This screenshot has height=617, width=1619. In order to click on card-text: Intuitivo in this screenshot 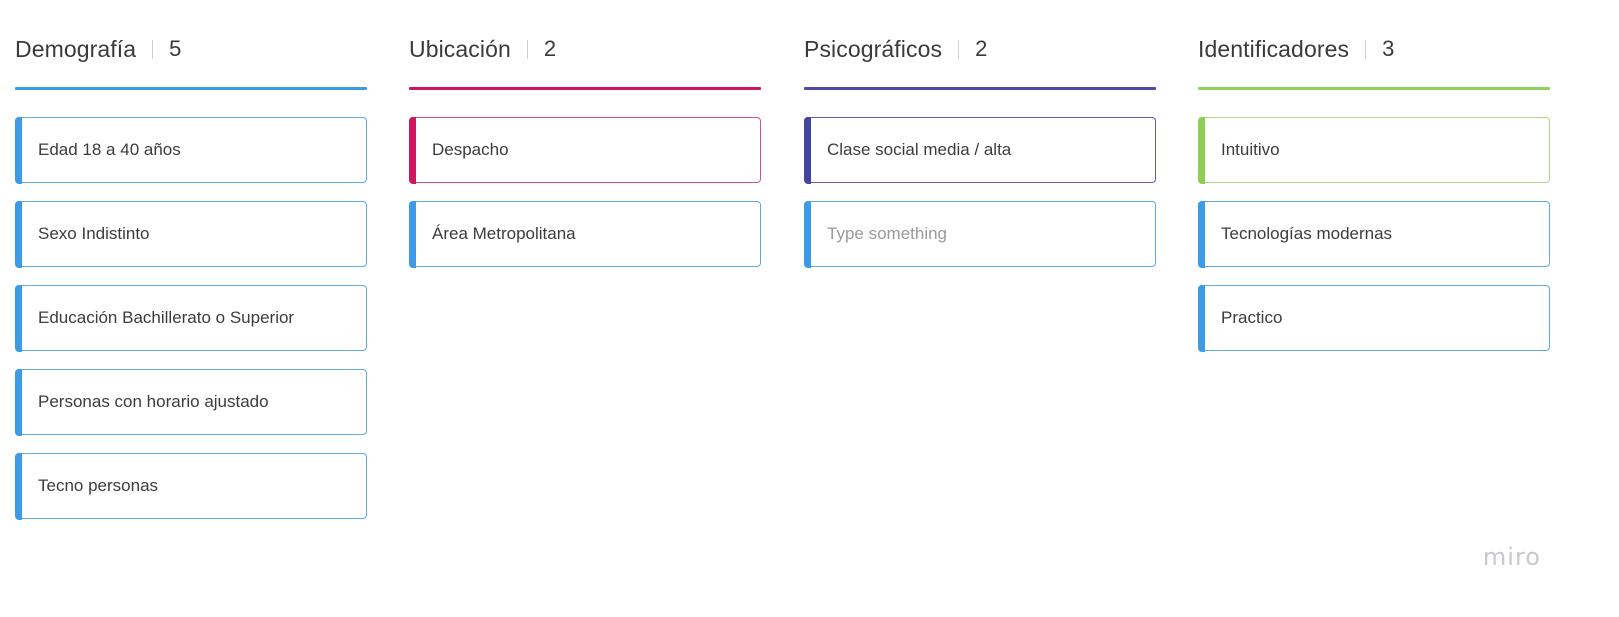, I will do `click(1250, 150)`.